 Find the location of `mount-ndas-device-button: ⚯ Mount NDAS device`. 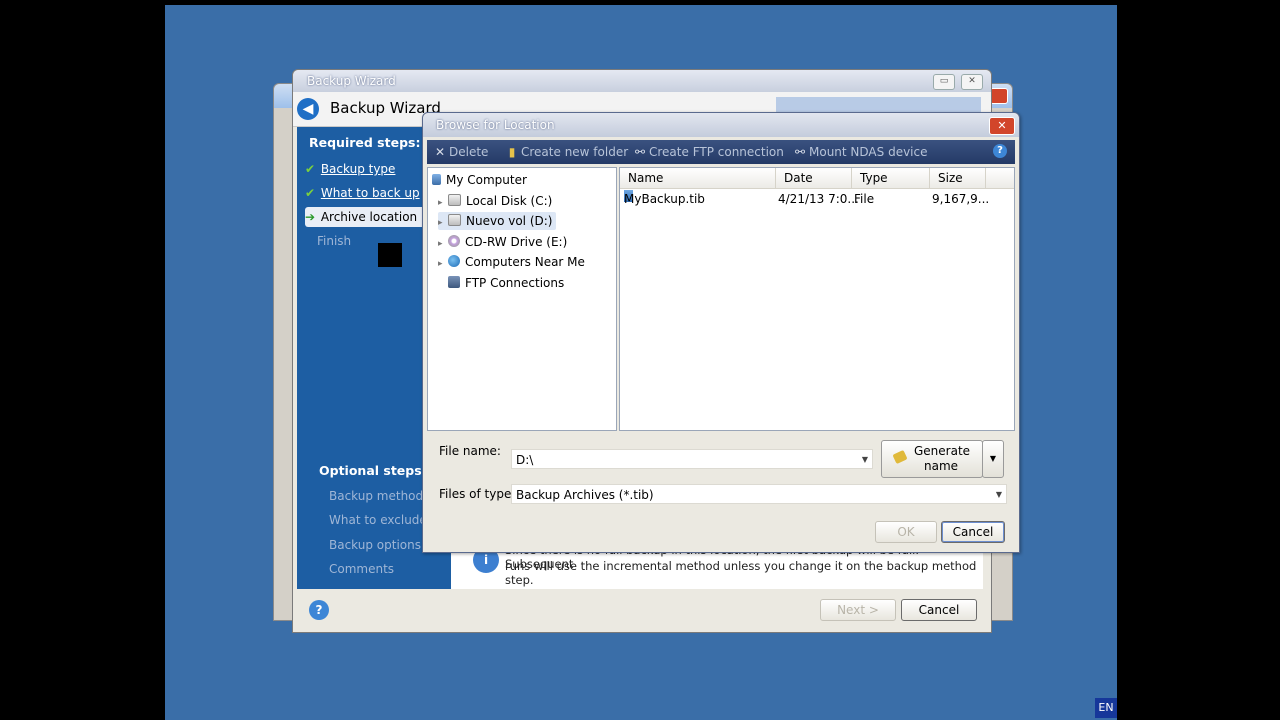

mount-ndas-device-button: ⚯ Mount NDAS device is located at coordinates (860, 152).